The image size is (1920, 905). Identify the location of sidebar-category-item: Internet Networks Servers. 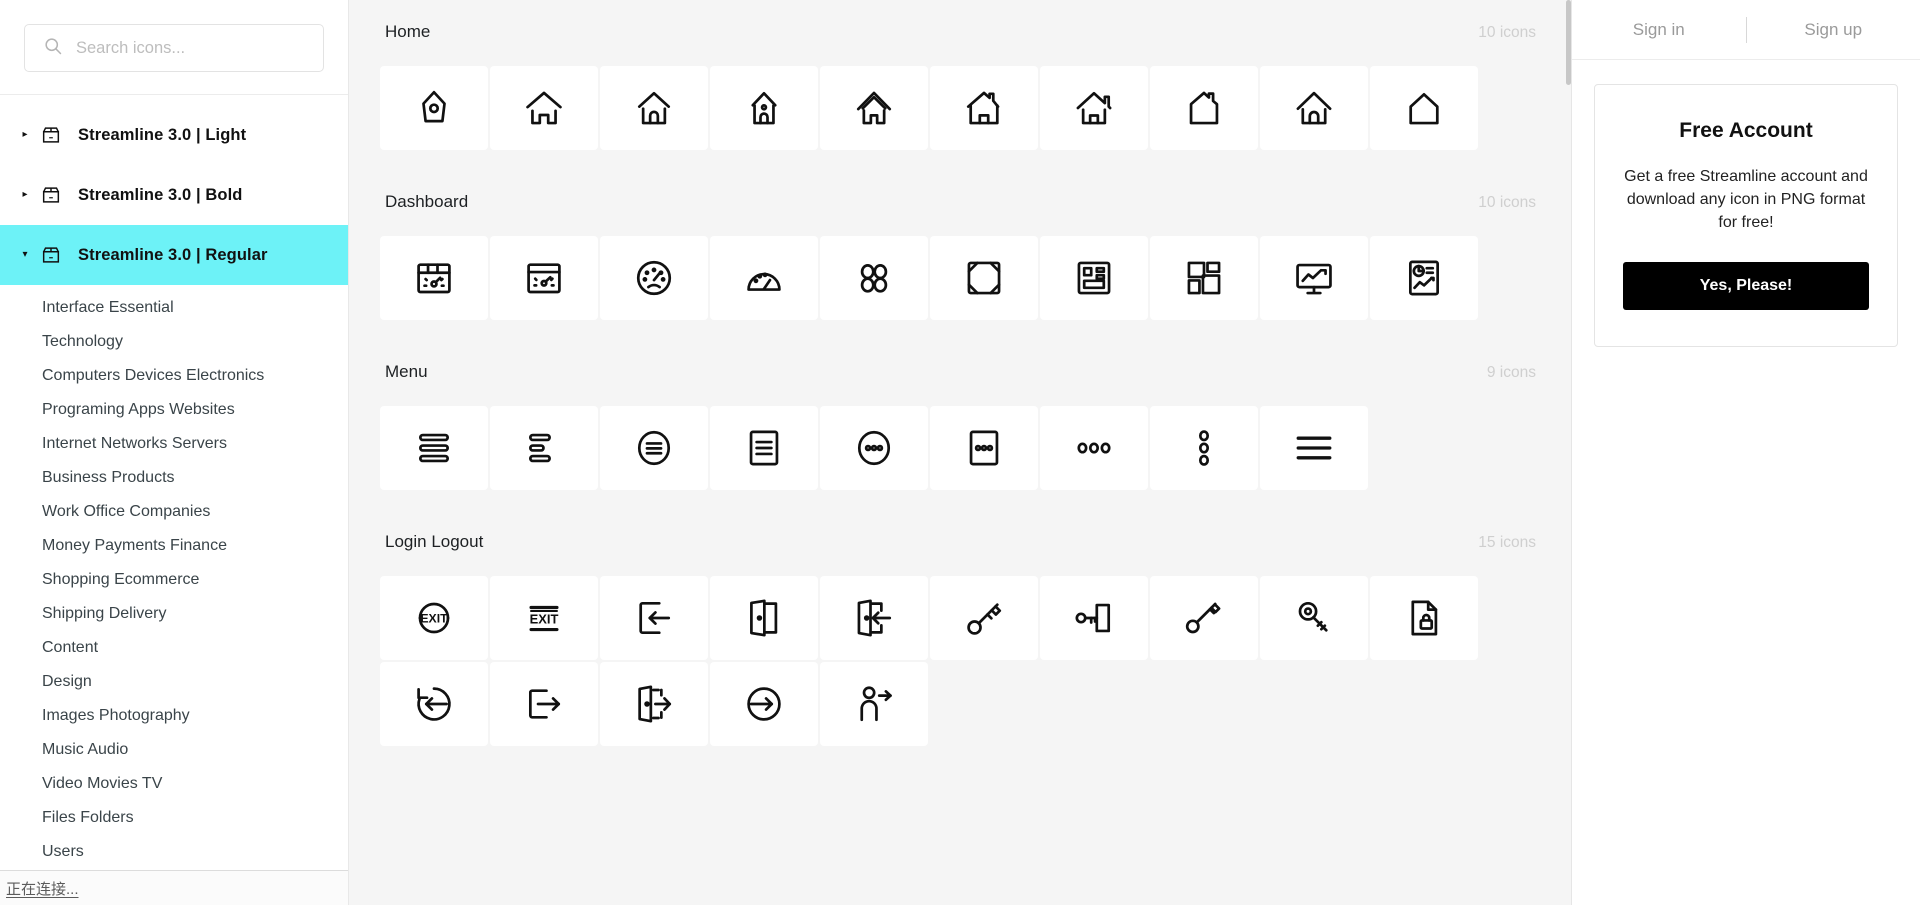
(174, 444).